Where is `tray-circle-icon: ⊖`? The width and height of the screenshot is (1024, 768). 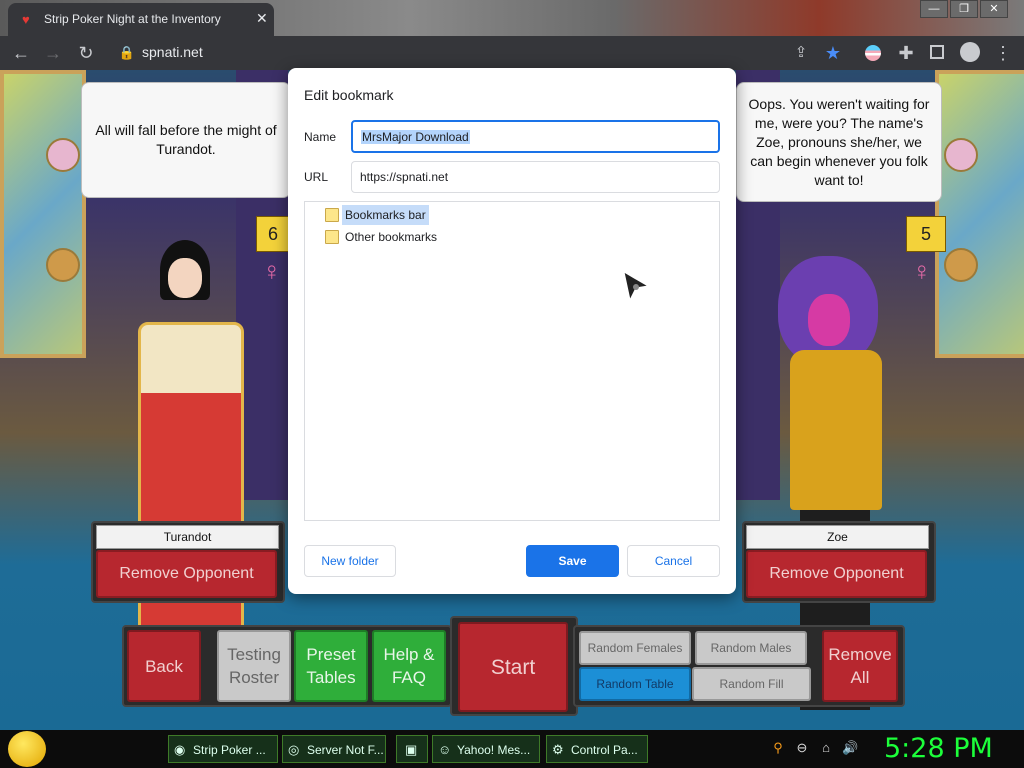
tray-circle-icon: ⊖ is located at coordinates (802, 748).